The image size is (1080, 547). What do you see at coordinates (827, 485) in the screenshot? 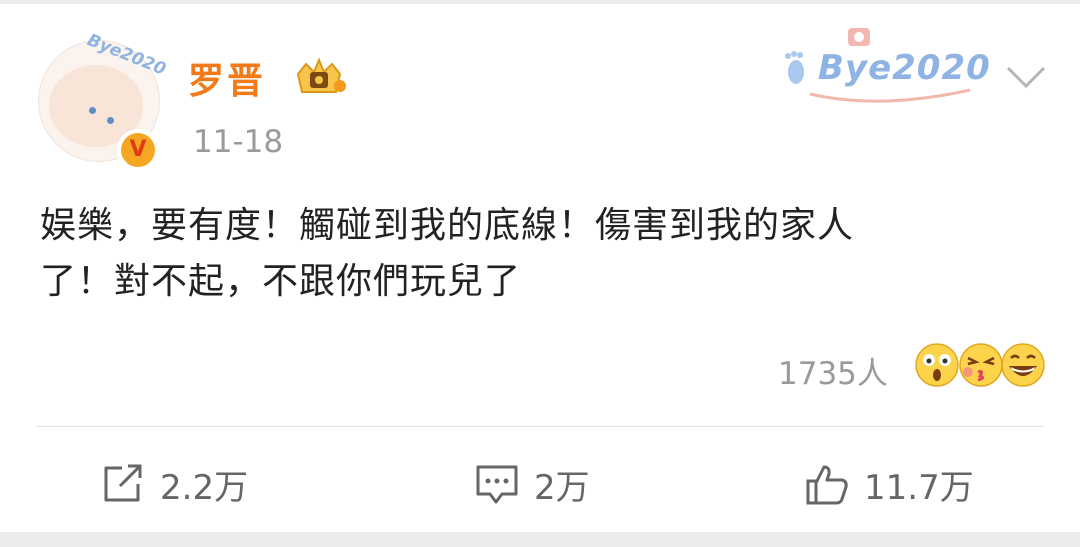
I see `thumbs-up-icon` at bounding box center [827, 485].